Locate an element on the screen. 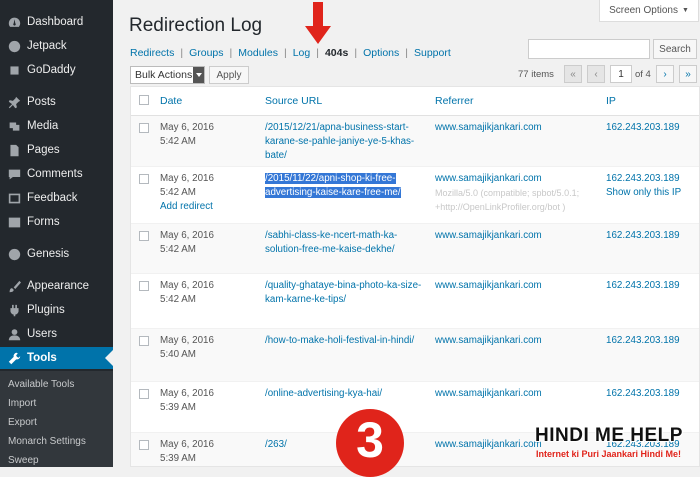 This screenshot has height=477, width=700. sidebar-item-appearance: Appearance is located at coordinates (56, 286).